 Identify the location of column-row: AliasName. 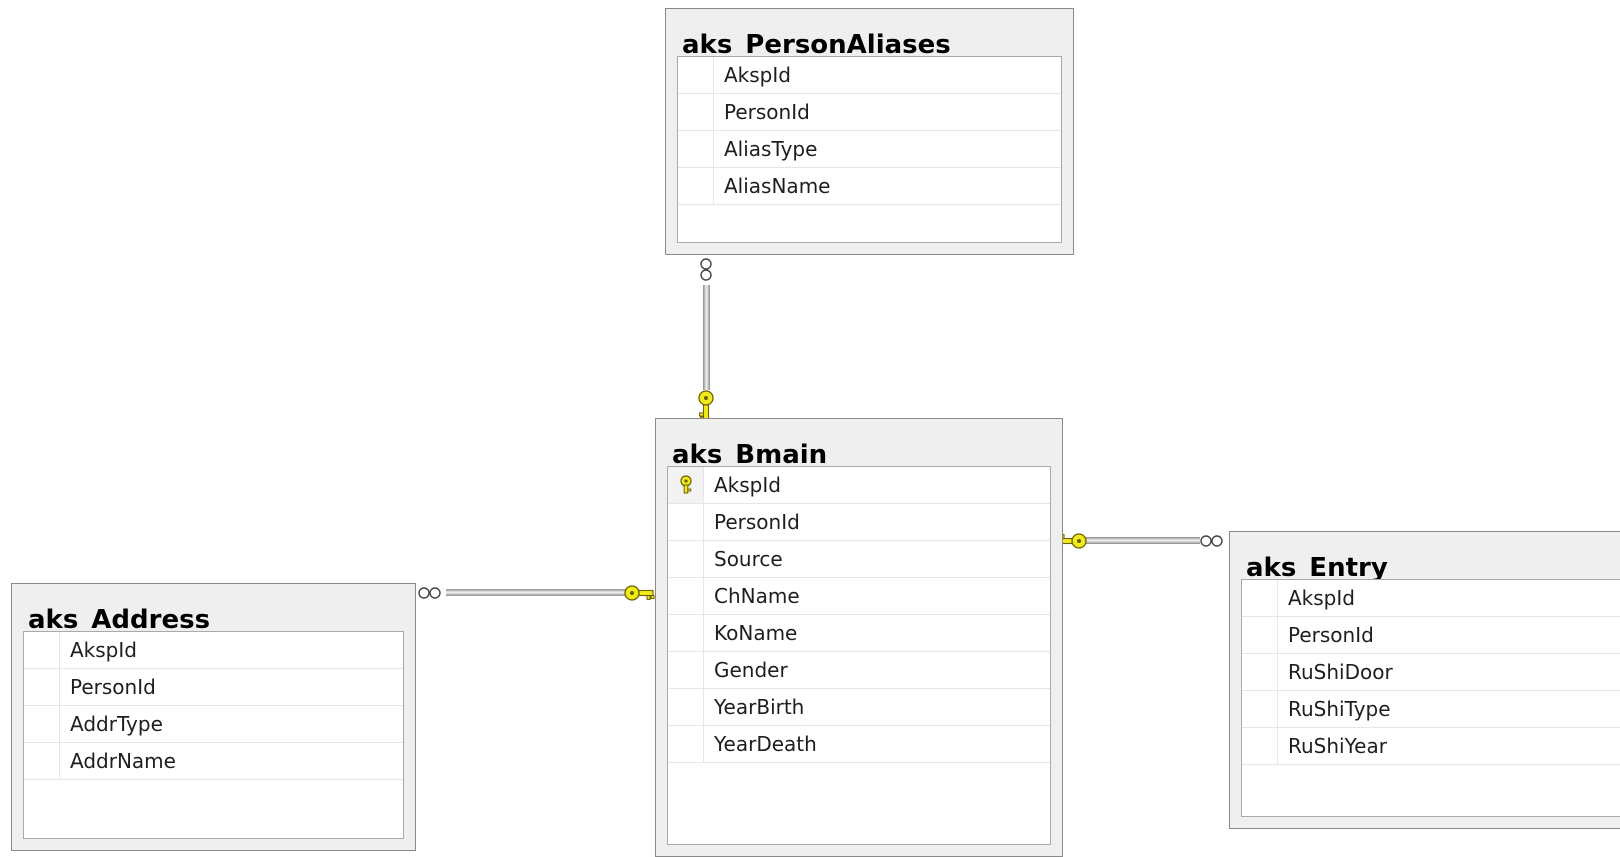
(869, 186).